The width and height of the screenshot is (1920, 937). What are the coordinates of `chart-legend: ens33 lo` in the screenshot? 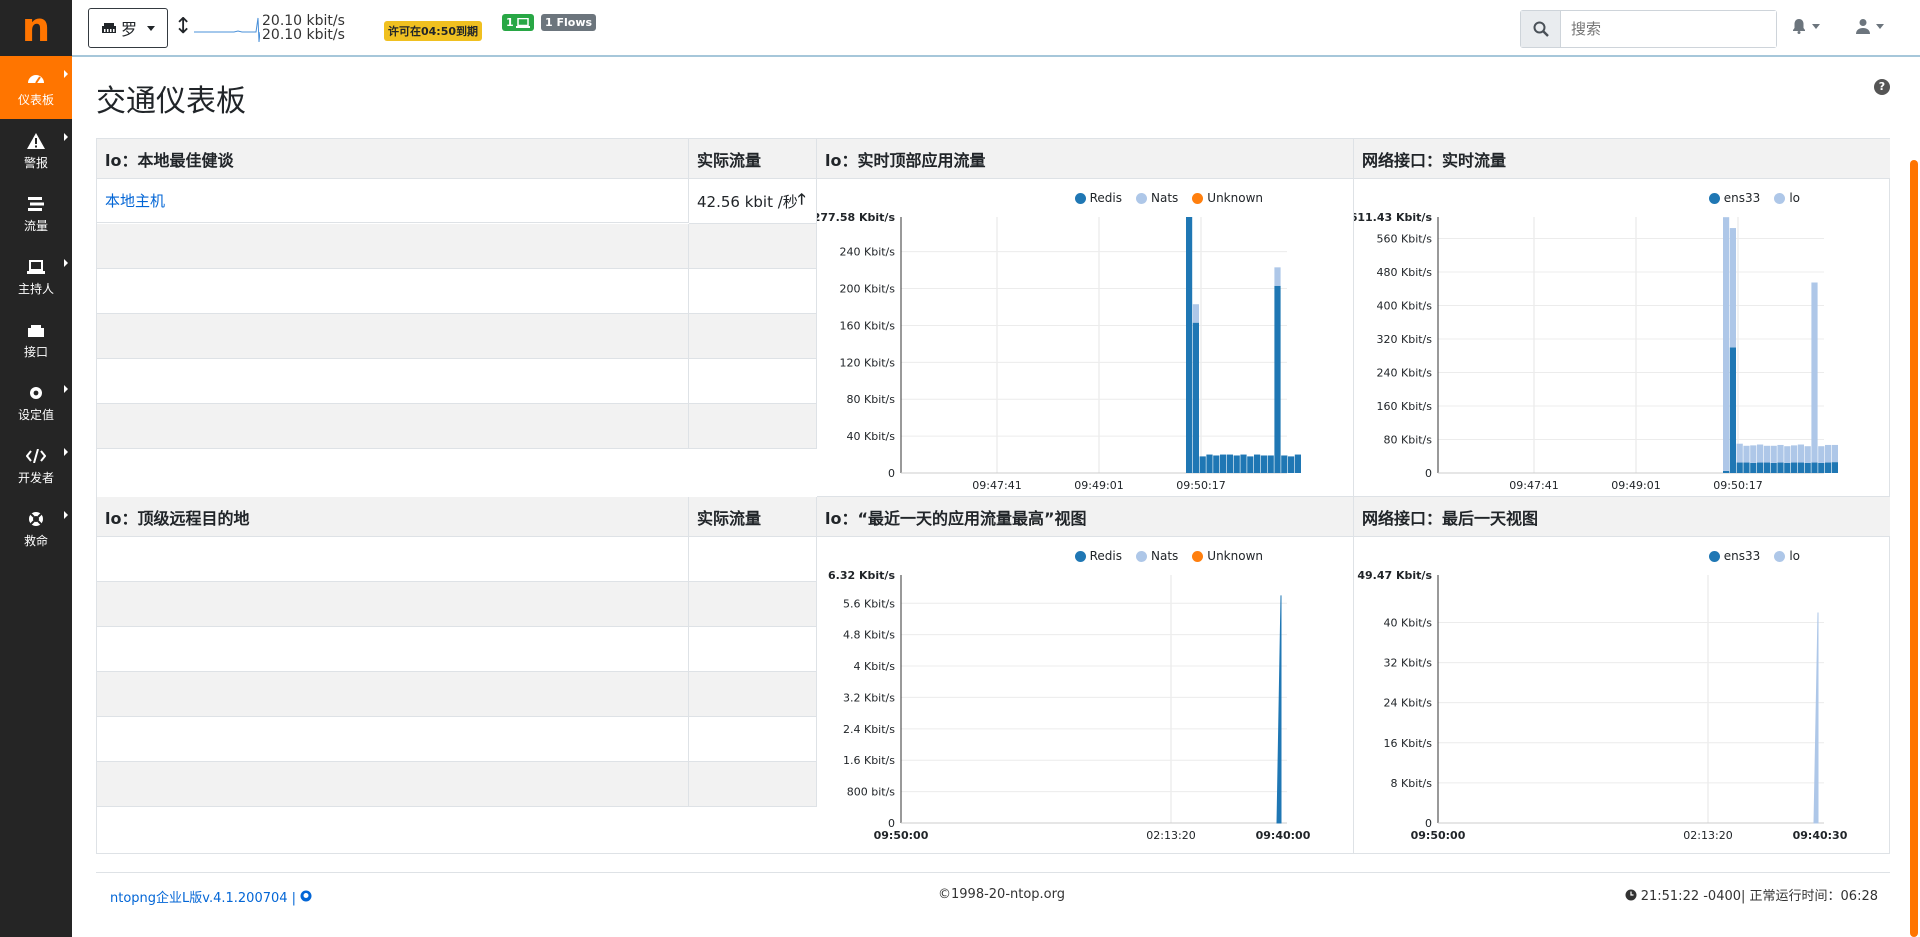 It's located at (1754, 198).